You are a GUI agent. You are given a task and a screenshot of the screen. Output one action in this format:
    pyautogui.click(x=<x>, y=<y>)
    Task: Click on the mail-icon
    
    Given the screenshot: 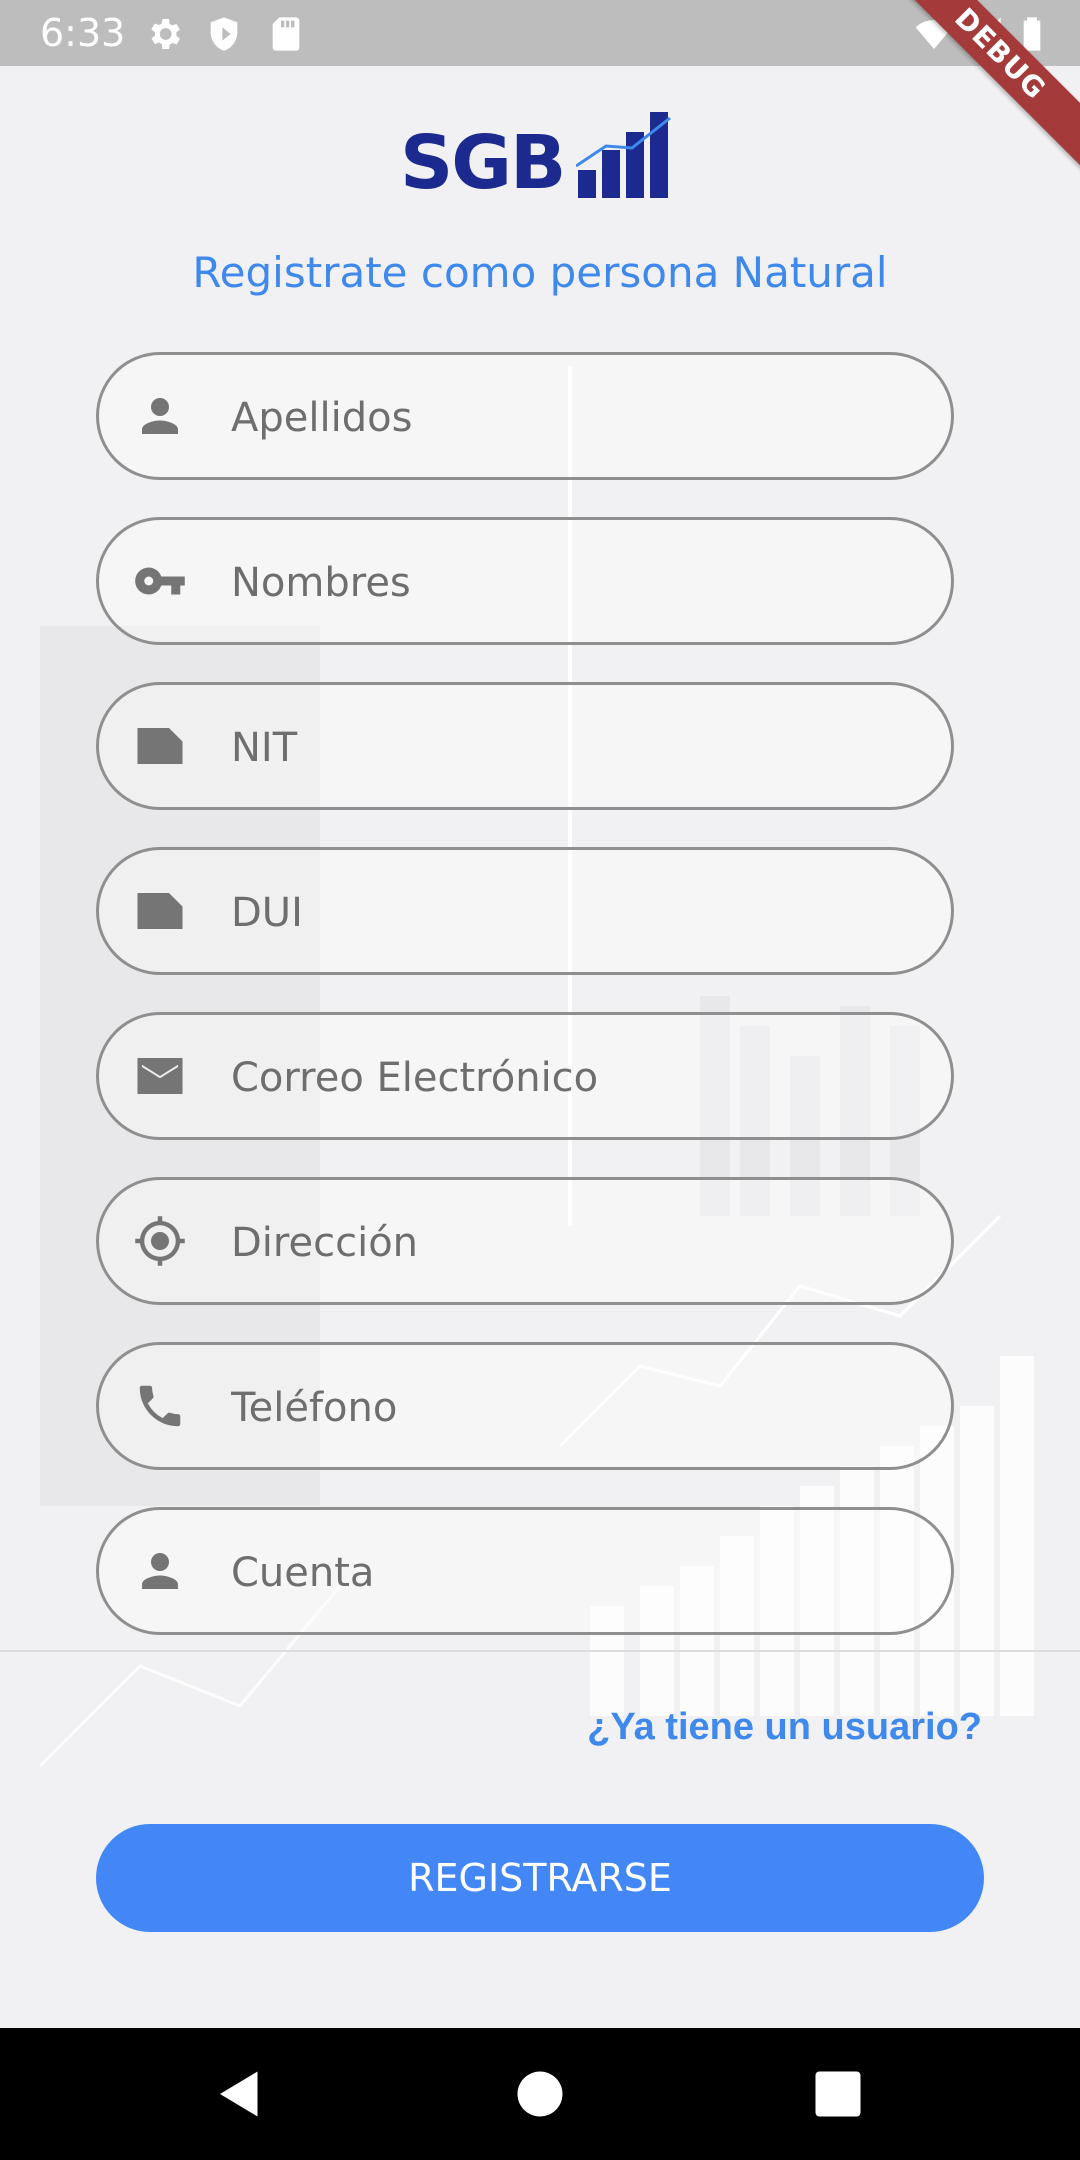 What is the action you would take?
    pyautogui.click(x=160, y=1076)
    